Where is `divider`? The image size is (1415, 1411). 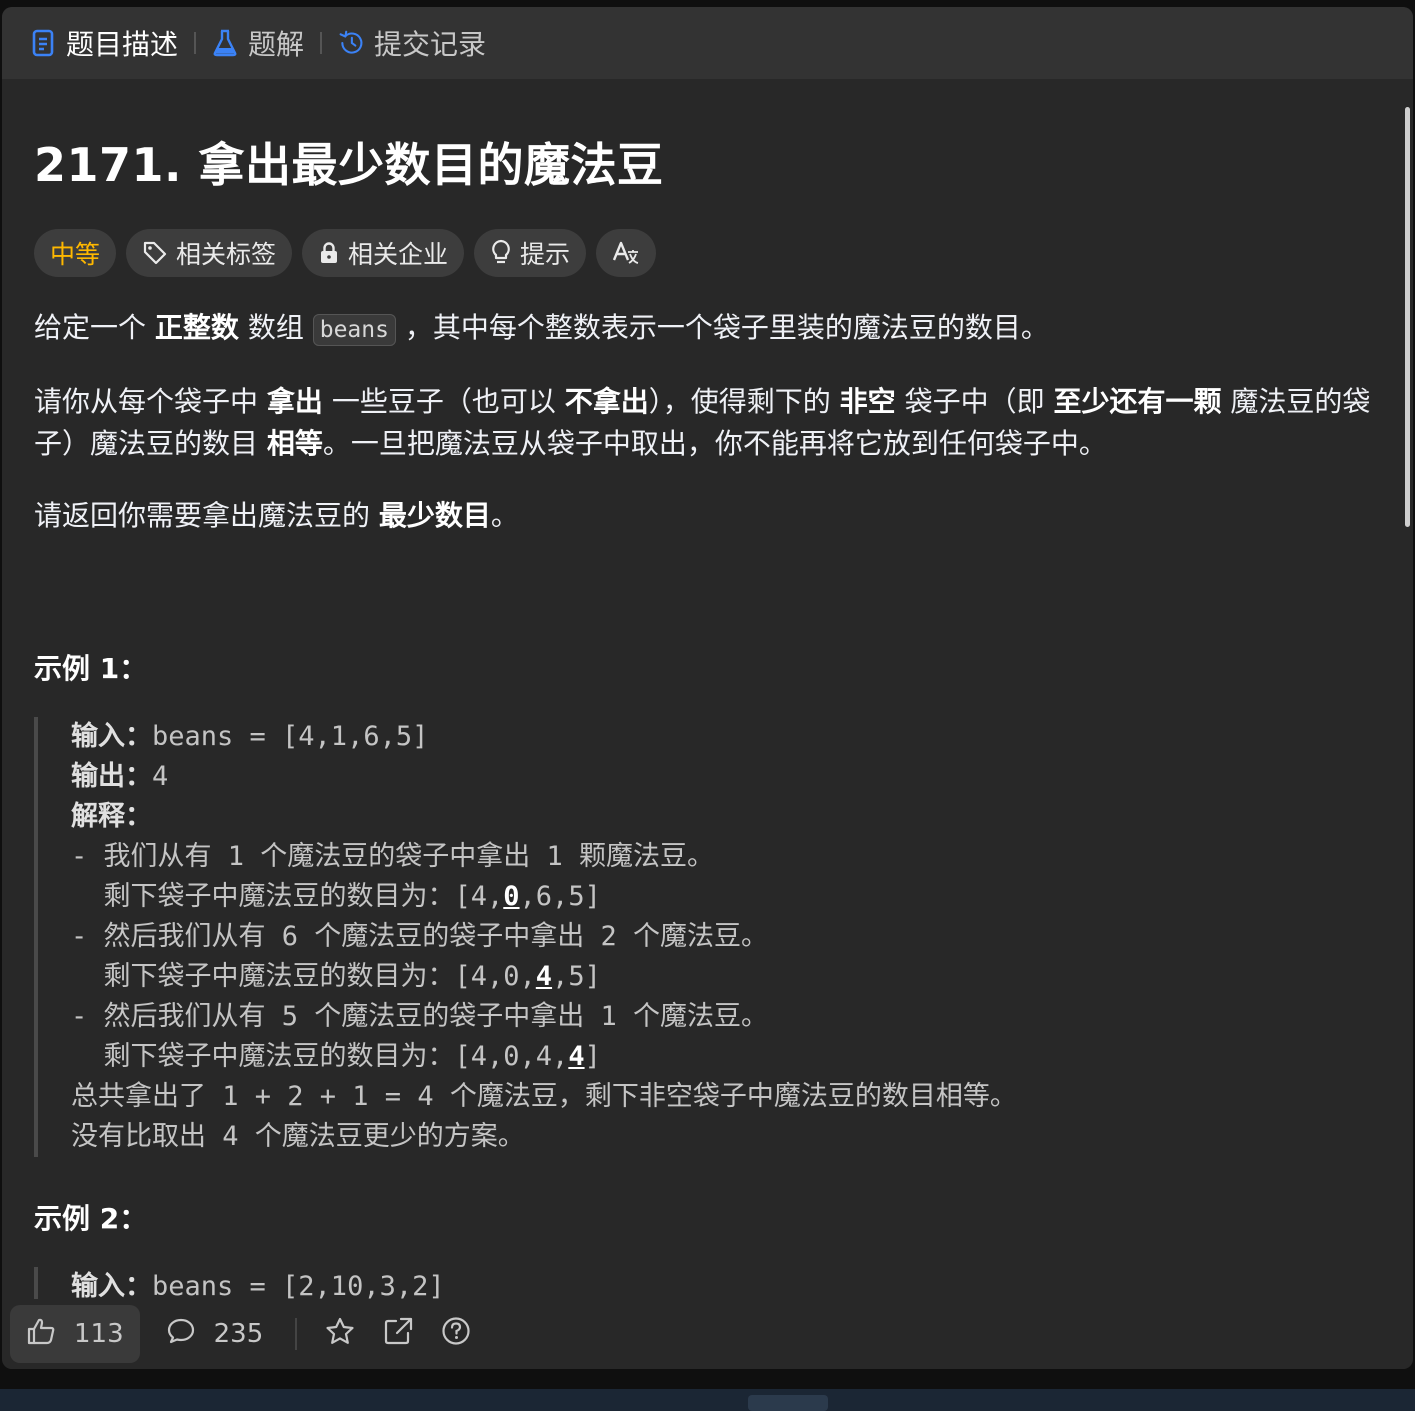
divider is located at coordinates (296, 1334).